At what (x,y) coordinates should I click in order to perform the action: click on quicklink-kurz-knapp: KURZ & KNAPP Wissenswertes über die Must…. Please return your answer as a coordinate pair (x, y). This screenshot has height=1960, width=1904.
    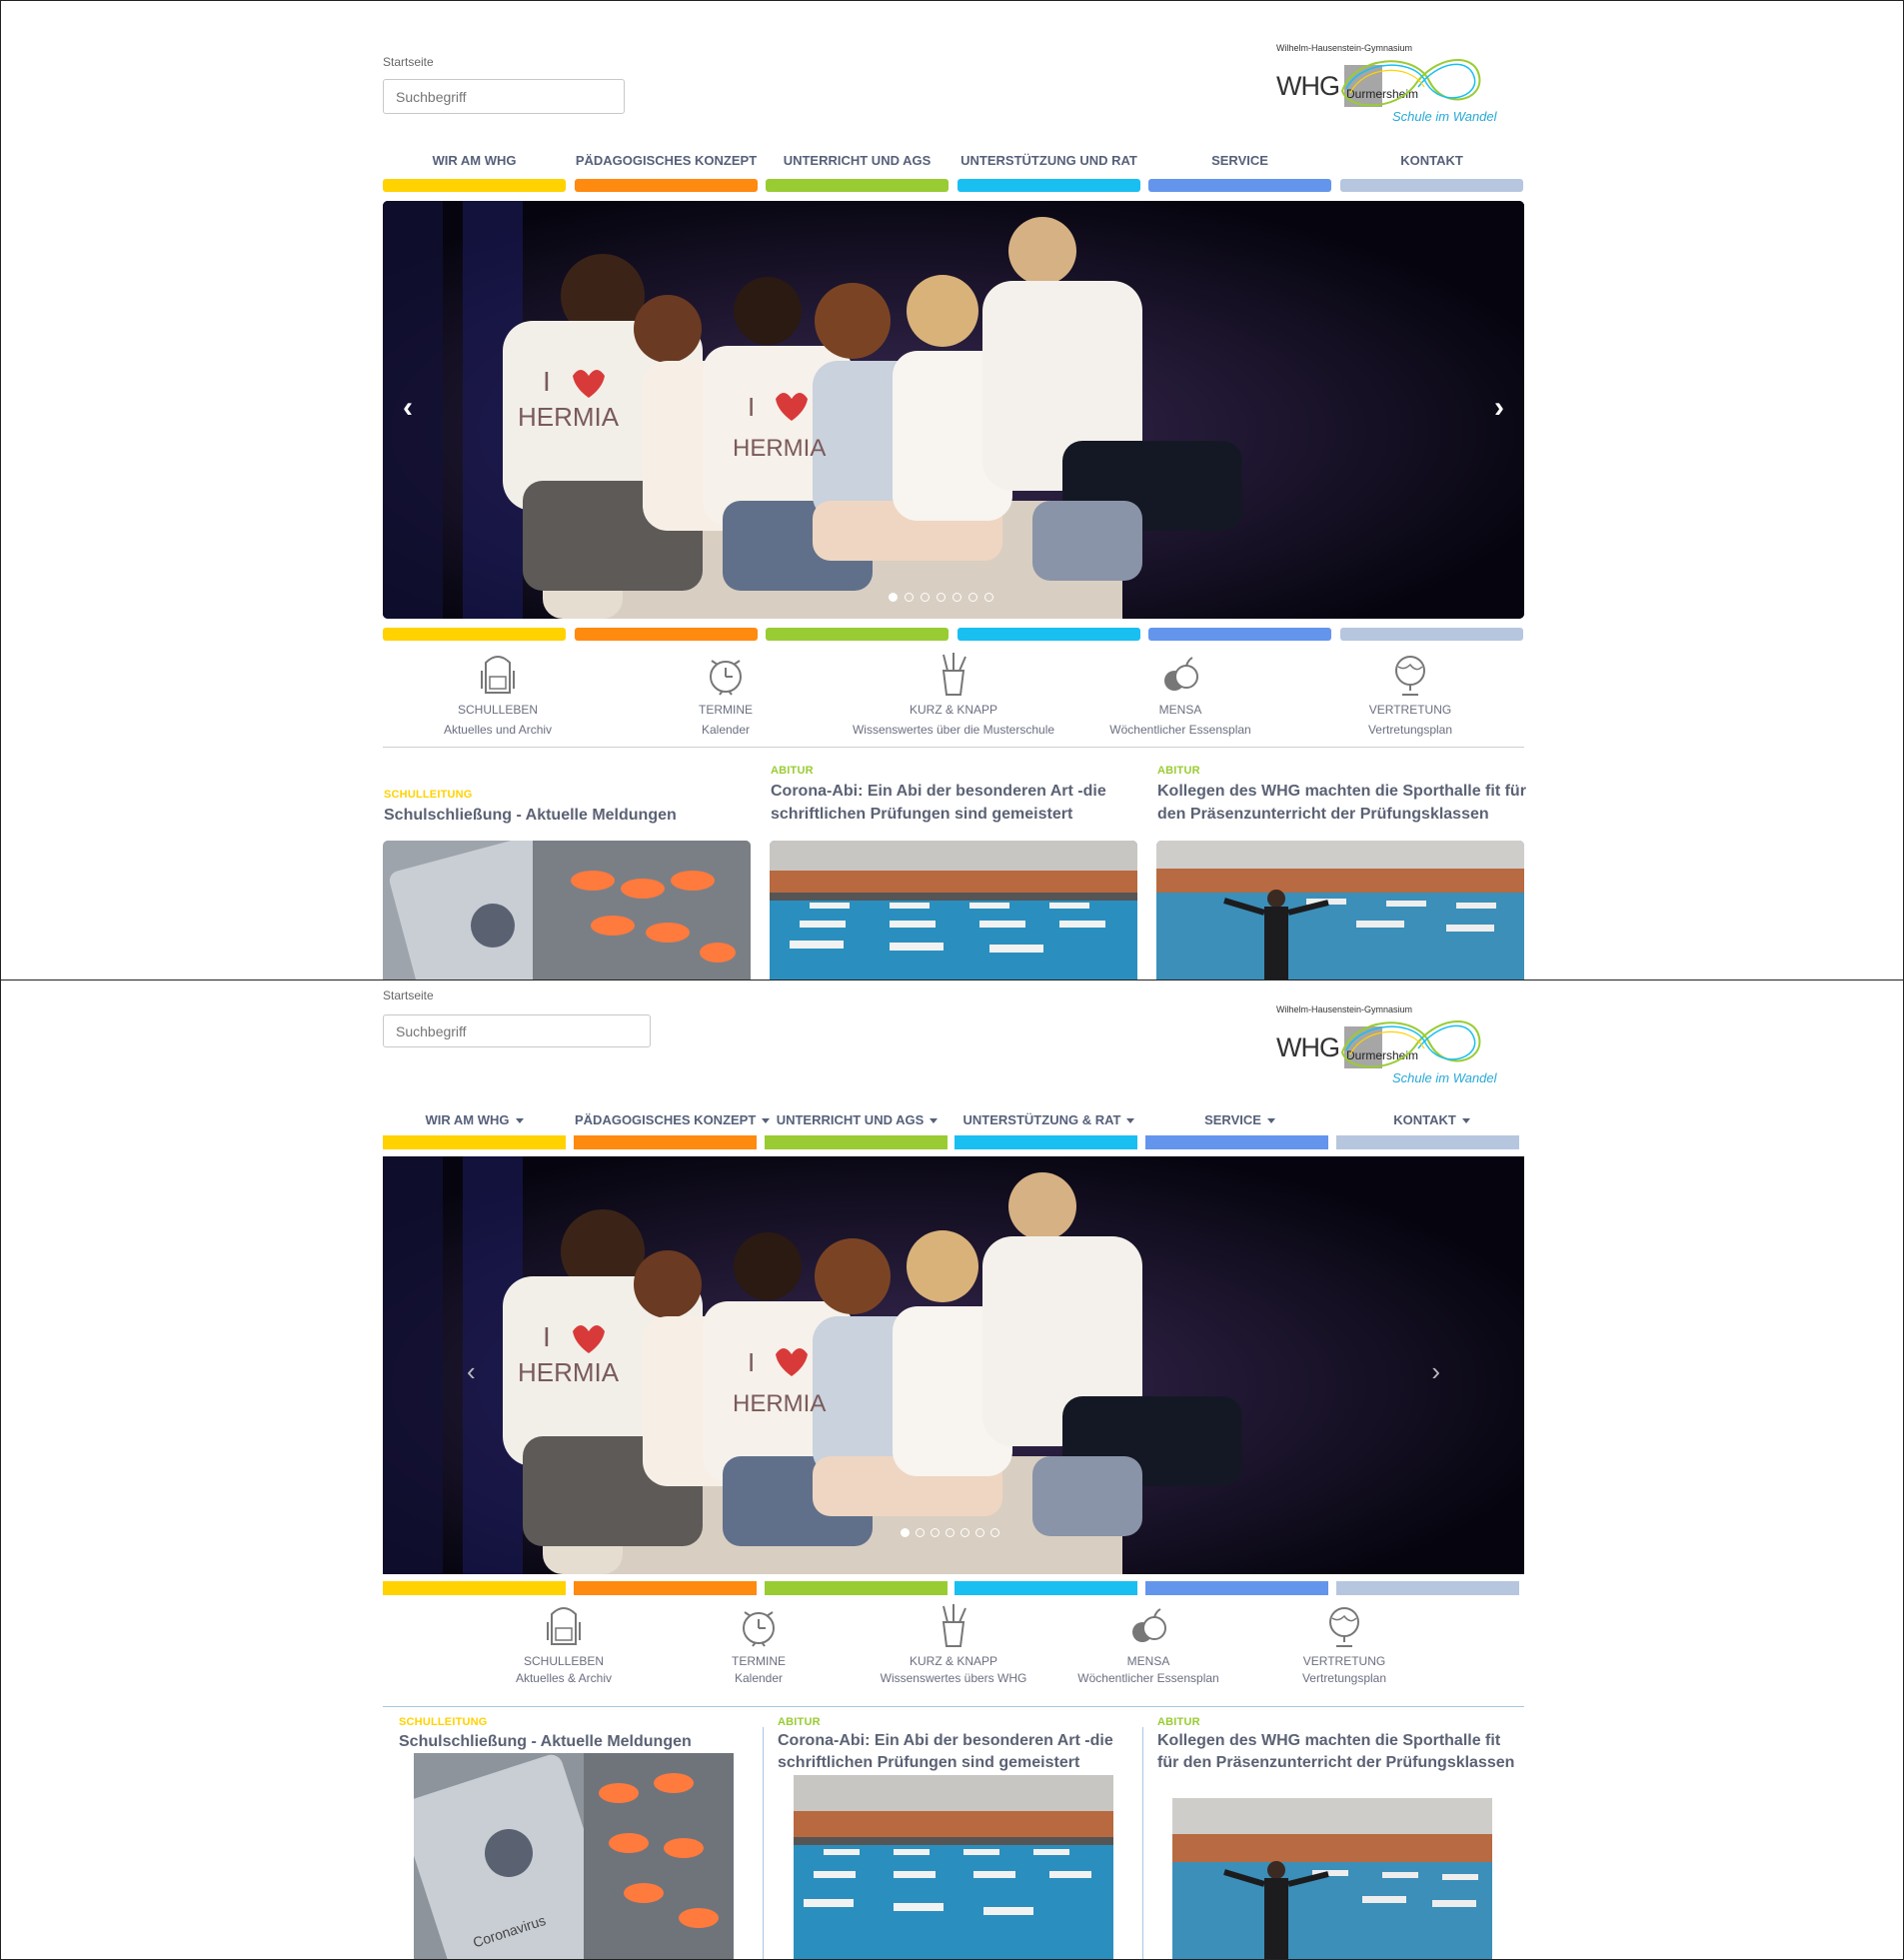
    Looking at the image, I should click on (953, 694).